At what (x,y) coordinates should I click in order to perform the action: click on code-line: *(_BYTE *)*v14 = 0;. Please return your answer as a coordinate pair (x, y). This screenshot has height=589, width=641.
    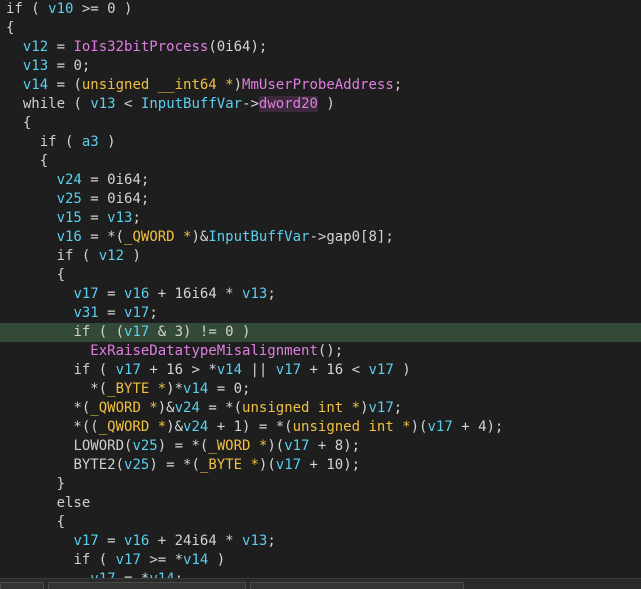
    Looking at the image, I should click on (320, 389).